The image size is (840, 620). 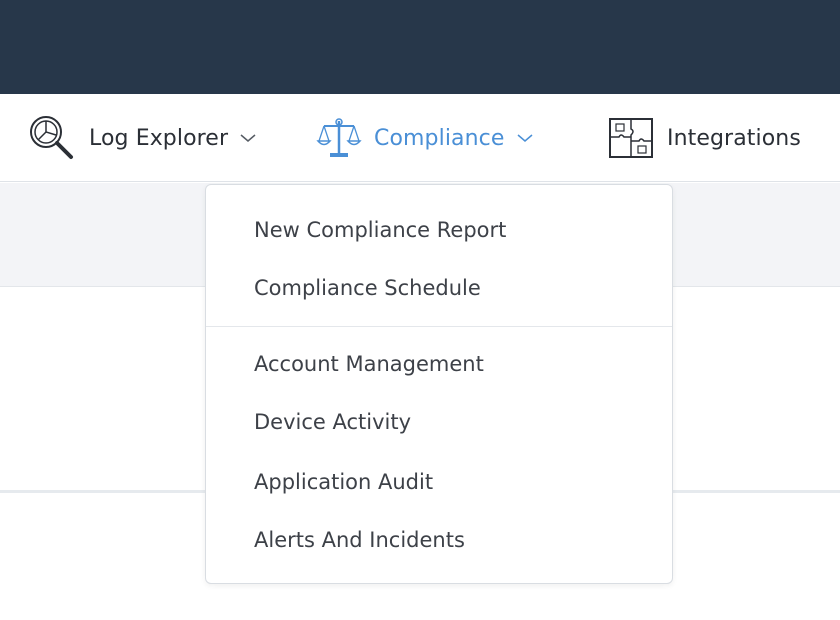 I want to click on menu-item-compliance-schedule: Compliance Schedule, so click(x=367, y=288).